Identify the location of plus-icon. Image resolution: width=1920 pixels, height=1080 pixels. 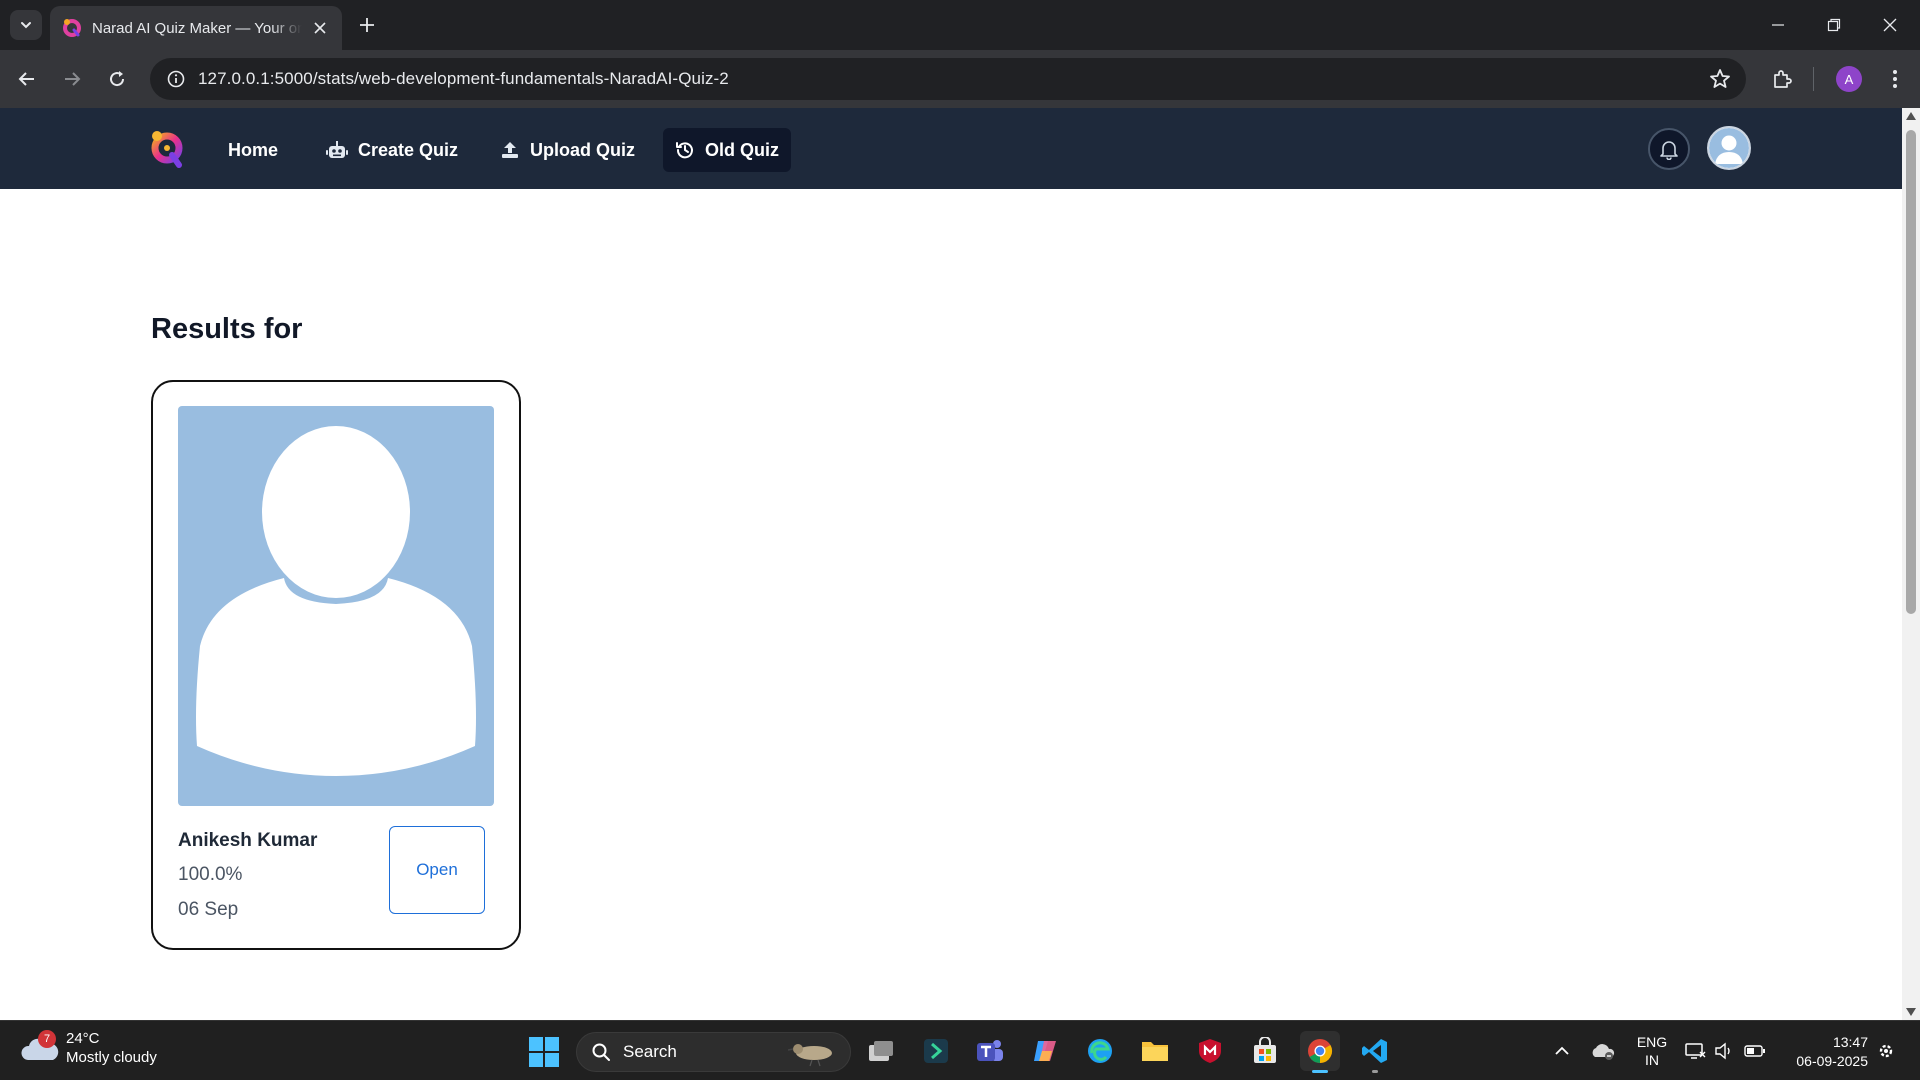
(367, 25).